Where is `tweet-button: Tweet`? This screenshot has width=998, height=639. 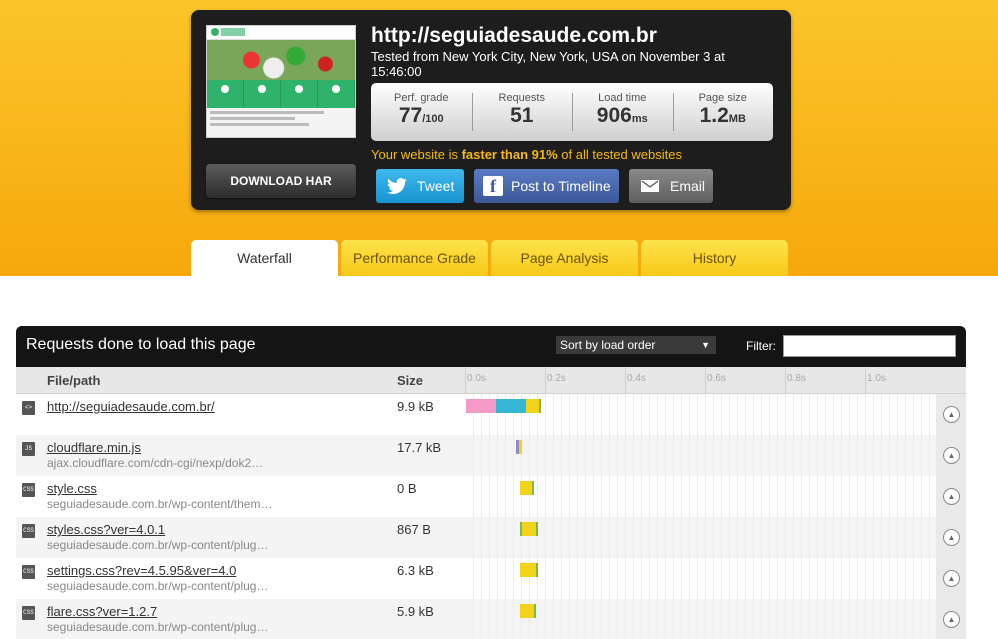 tweet-button: Tweet is located at coordinates (420, 186).